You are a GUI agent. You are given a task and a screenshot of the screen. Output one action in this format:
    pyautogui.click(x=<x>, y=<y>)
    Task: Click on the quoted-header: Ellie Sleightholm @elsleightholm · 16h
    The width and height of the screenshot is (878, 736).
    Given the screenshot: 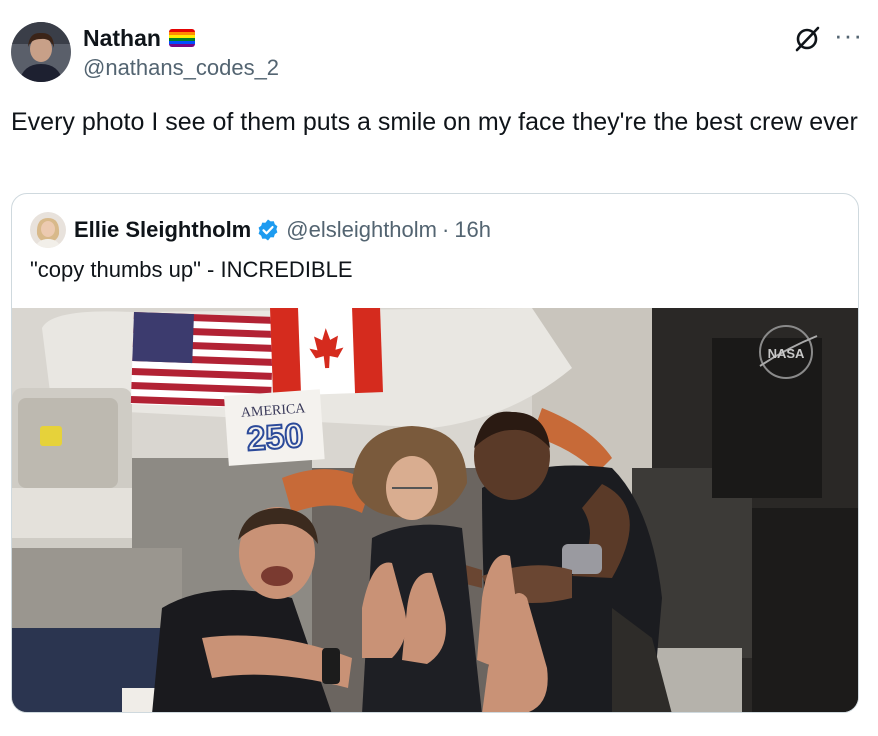 What is the action you would take?
    pyautogui.click(x=282, y=230)
    